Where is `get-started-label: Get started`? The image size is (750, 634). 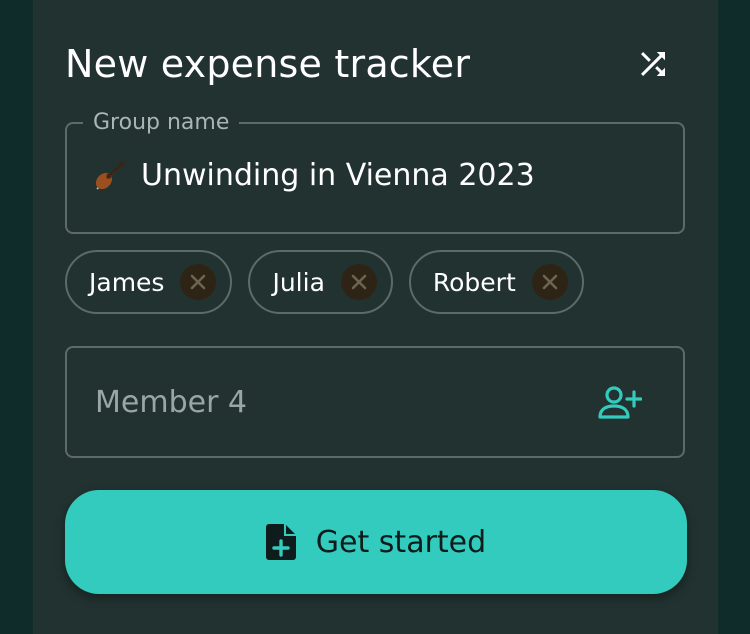
get-started-label: Get started is located at coordinates (401, 542).